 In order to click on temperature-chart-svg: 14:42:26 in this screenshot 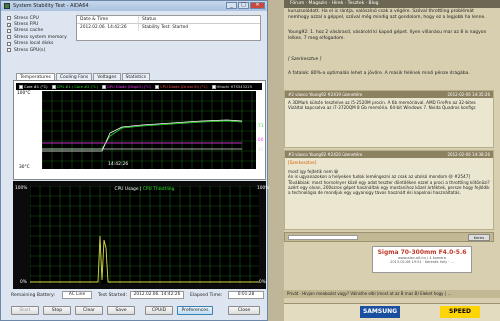, I will do `click(148, 129)`.